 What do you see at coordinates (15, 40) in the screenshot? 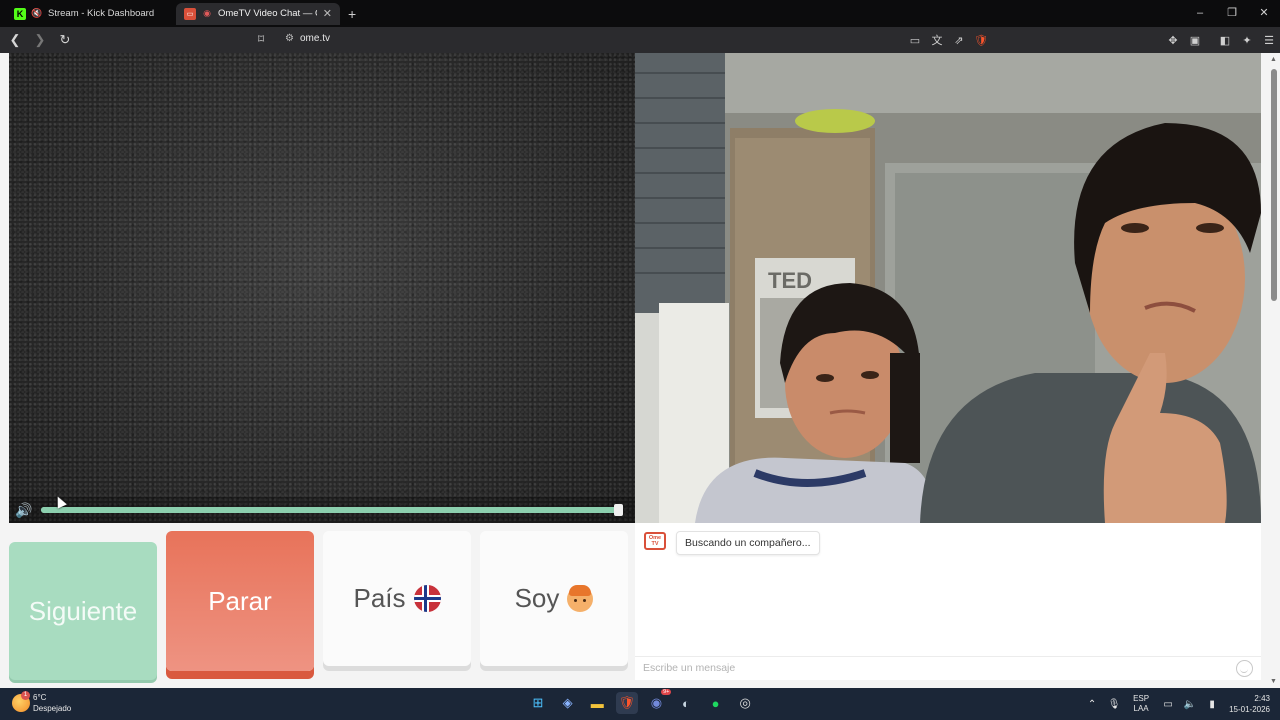
I see `back-button: ❮` at bounding box center [15, 40].